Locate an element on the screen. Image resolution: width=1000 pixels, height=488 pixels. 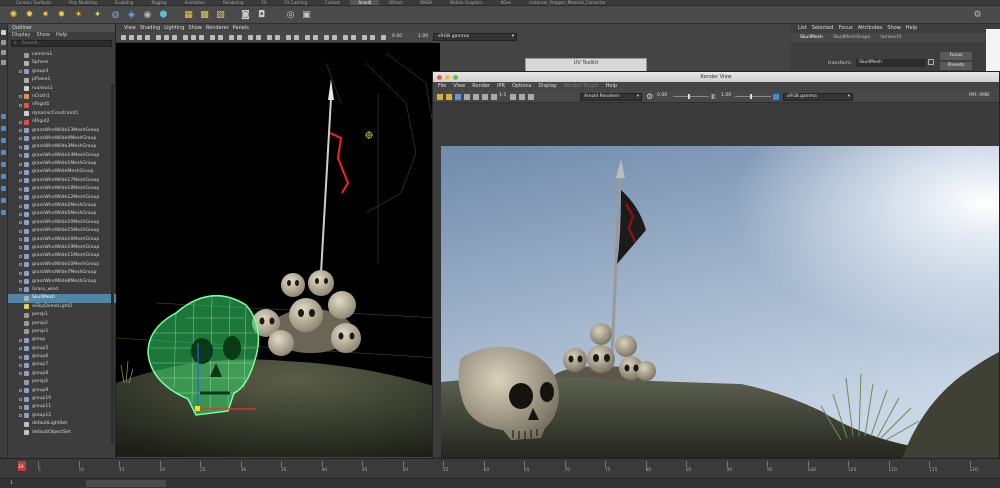
outliner-item: Grass_wind is located at coordinates (62, 290).